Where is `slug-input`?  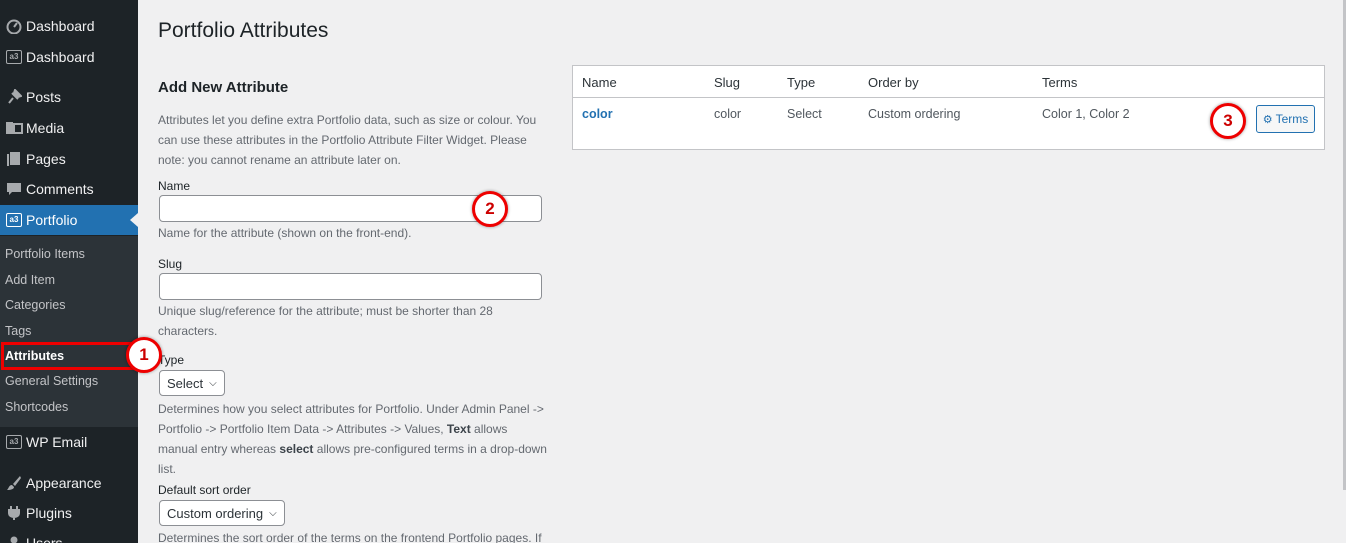 slug-input is located at coordinates (350, 286).